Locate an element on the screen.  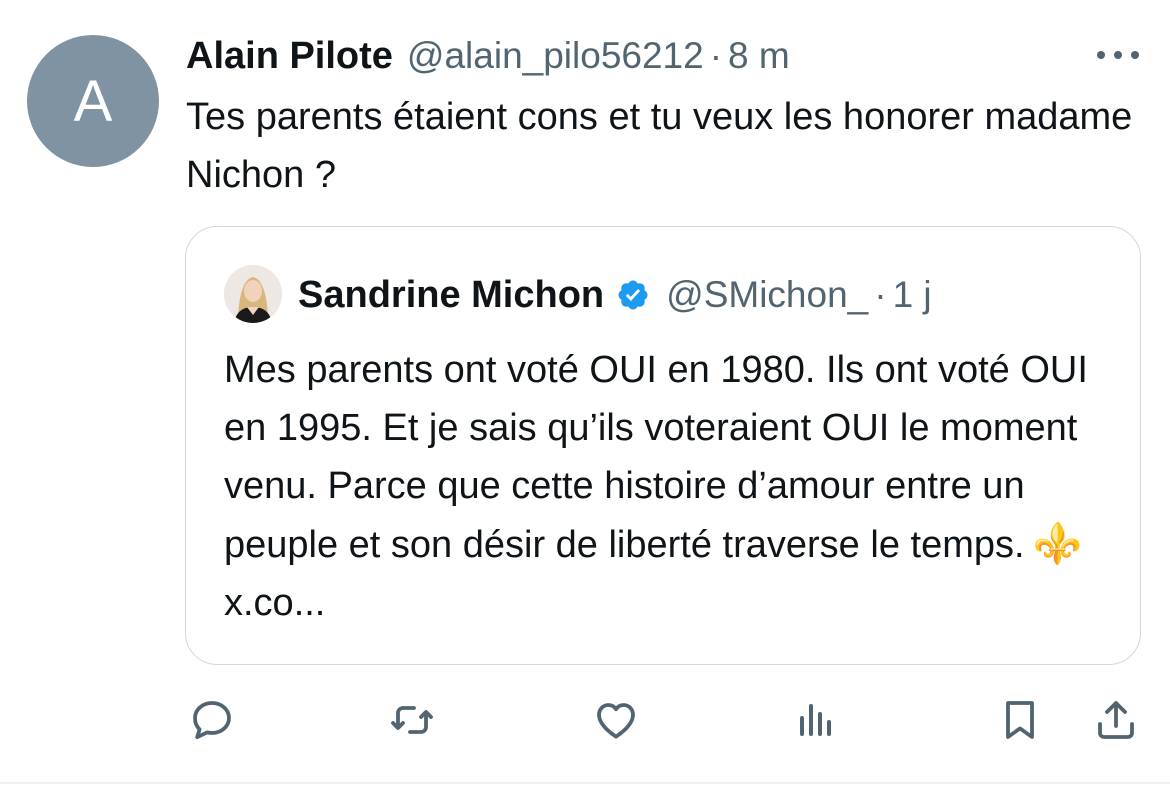
views-button is located at coordinates (816, 720).